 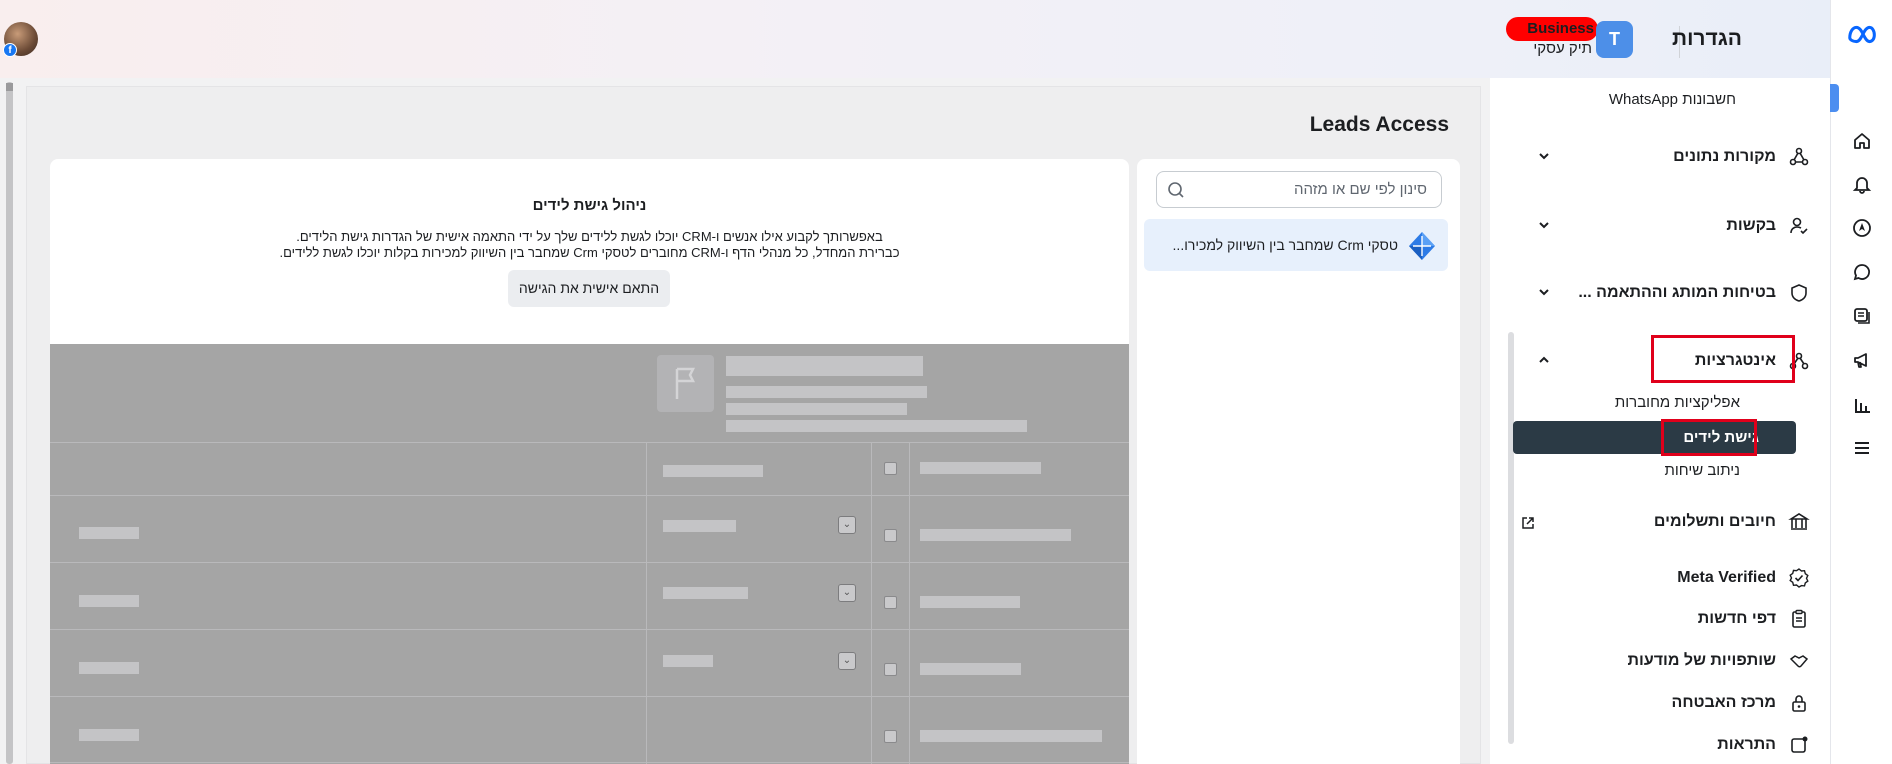 What do you see at coordinates (1799, 744) in the screenshot?
I see `notification-icon` at bounding box center [1799, 744].